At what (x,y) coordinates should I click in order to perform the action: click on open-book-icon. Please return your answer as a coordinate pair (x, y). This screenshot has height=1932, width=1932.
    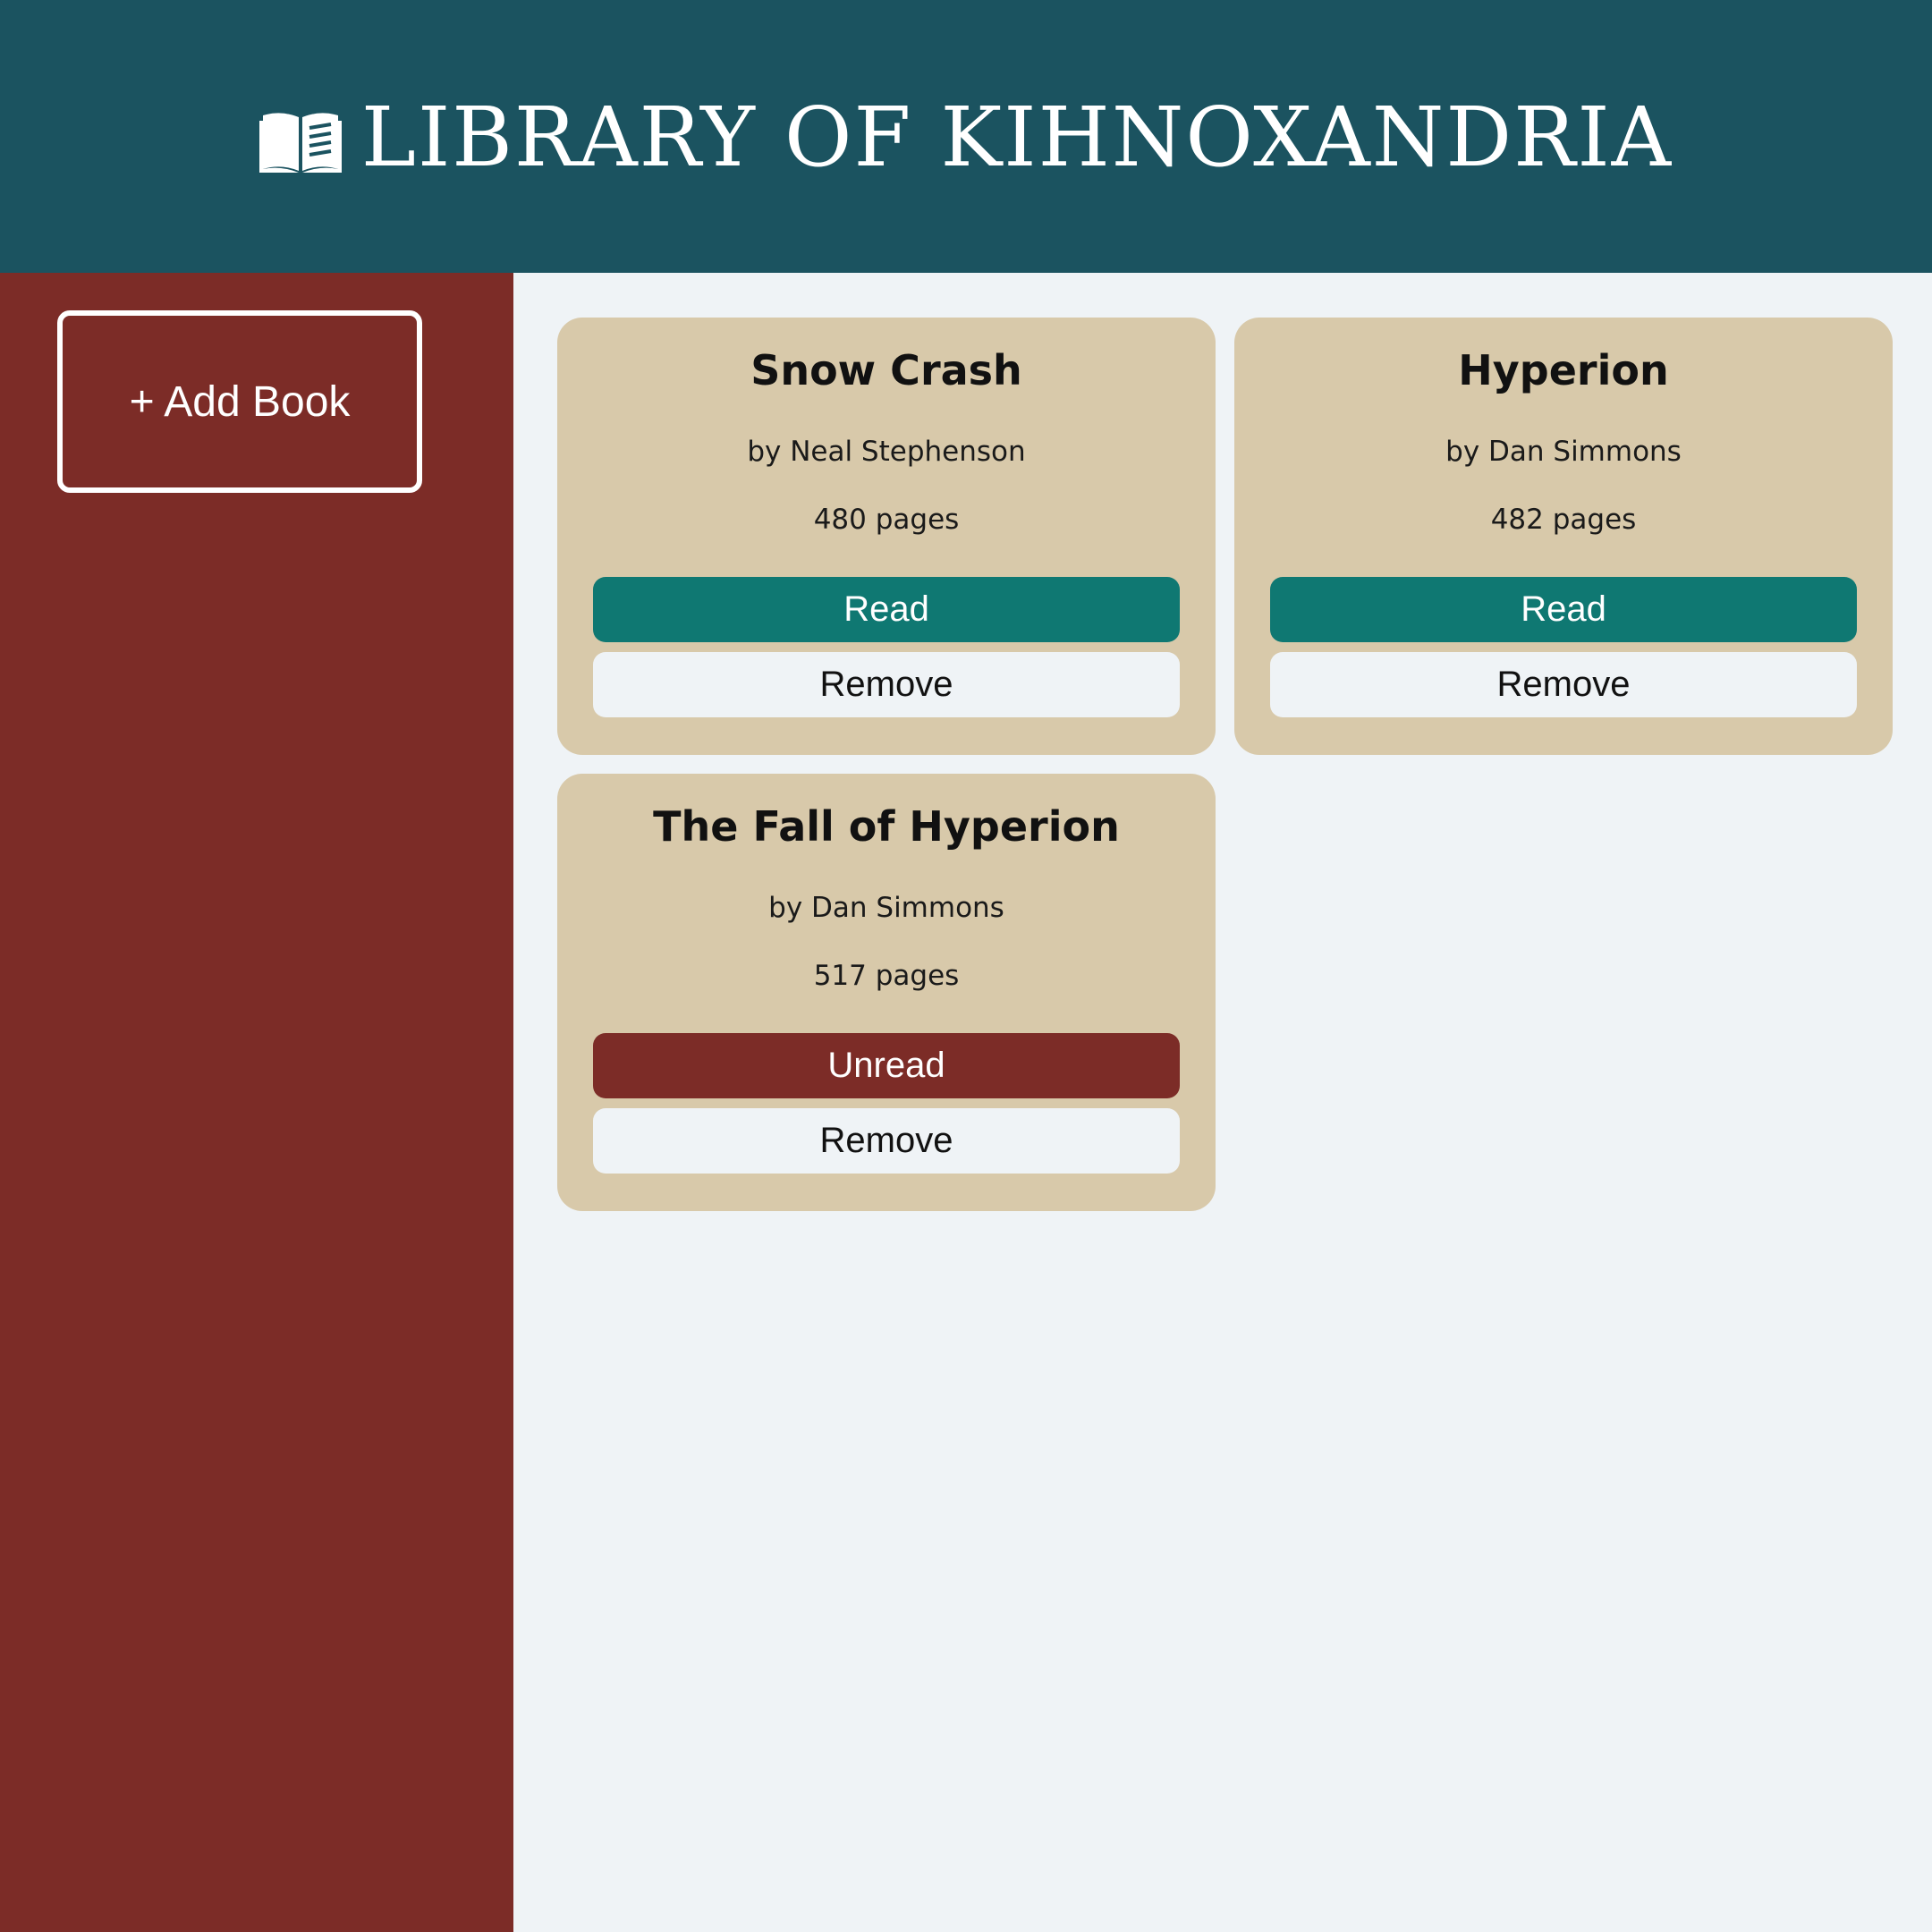
    Looking at the image, I should click on (300, 142).